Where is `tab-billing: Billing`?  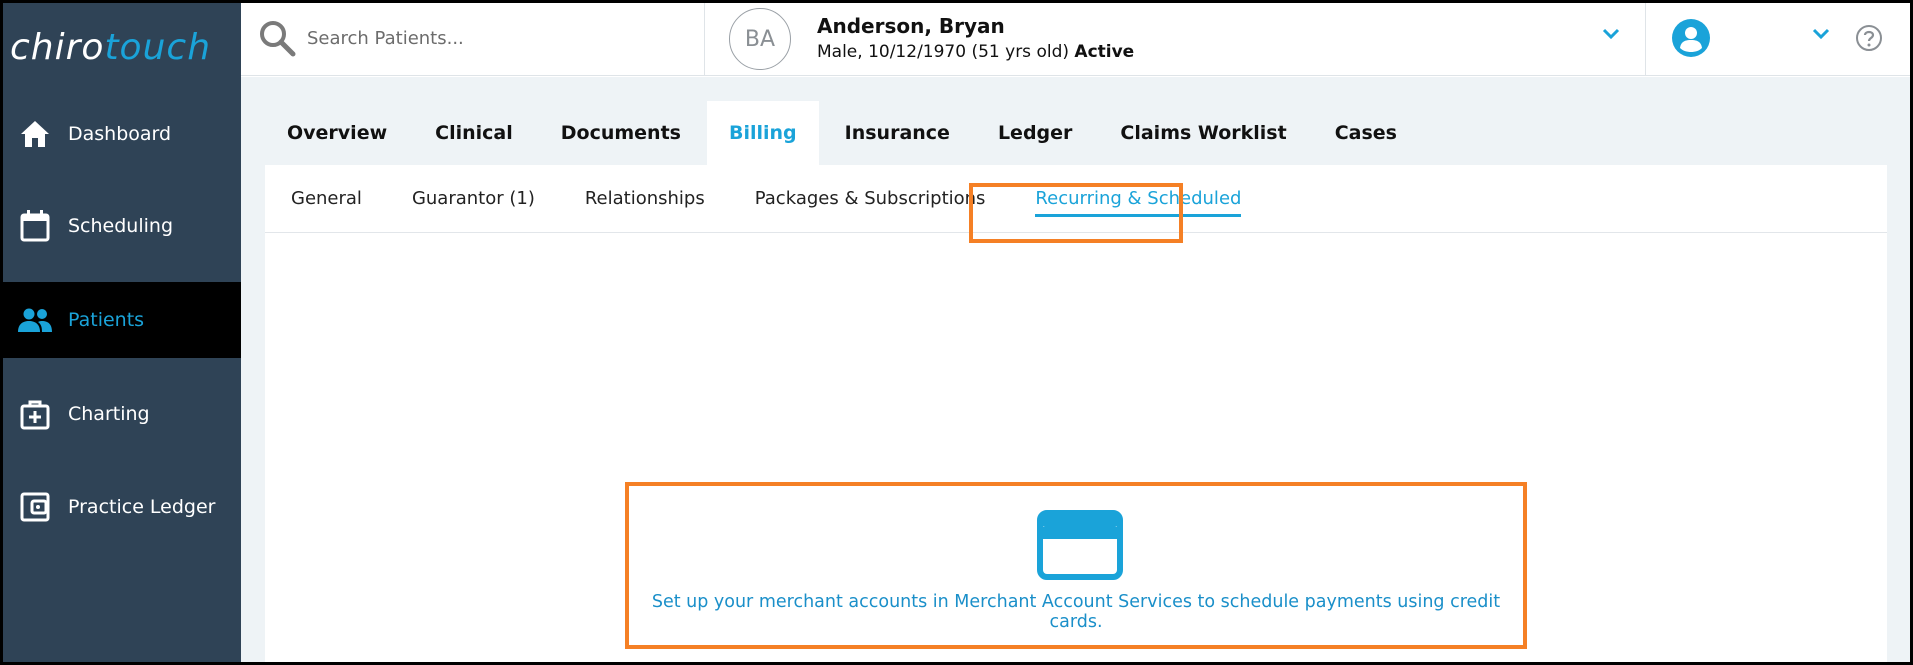
tab-billing: Billing is located at coordinates (762, 133).